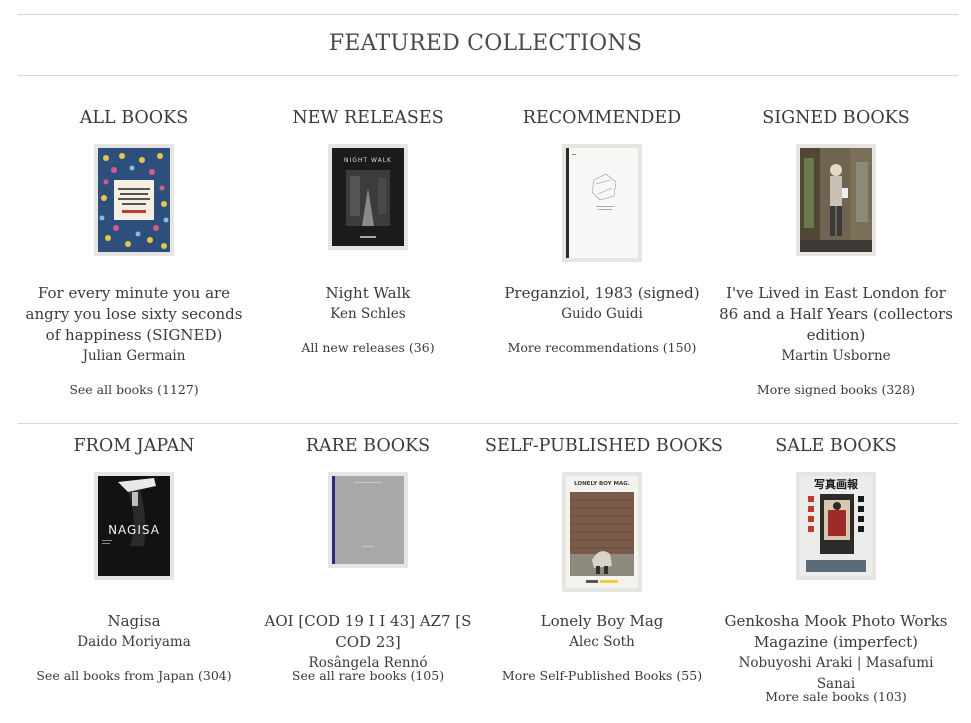 The image size is (971, 723). What do you see at coordinates (368, 304) in the screenshot?
I see `book-title-link: Night Walk Ken Schles` at bounding box center [368, 304].